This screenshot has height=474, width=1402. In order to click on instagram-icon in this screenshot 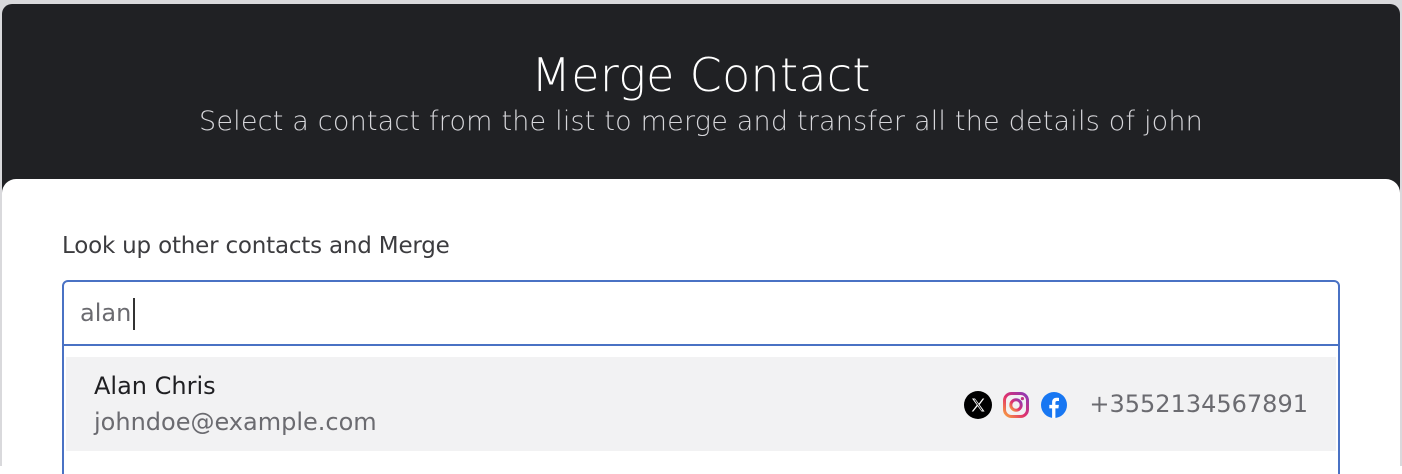, I will do `click(1016, 405)`.